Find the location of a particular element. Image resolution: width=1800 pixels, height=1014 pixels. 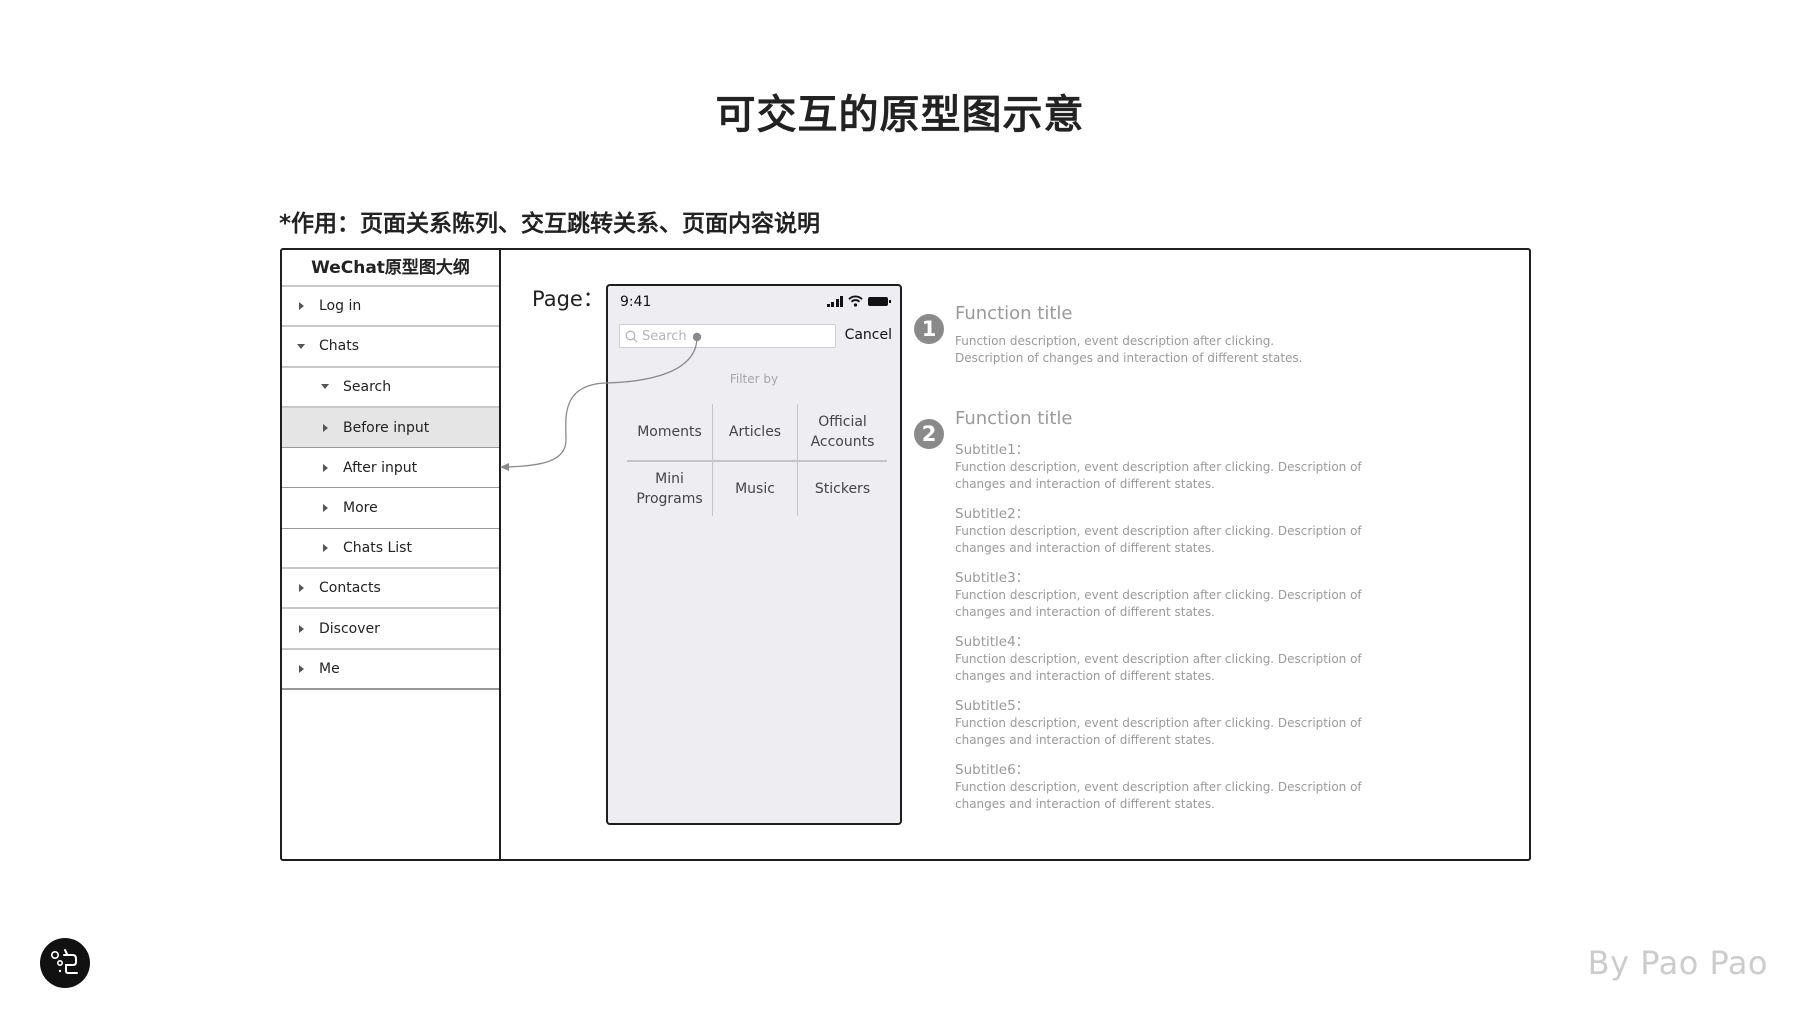

search-icon is located at coordinates (631, 336).